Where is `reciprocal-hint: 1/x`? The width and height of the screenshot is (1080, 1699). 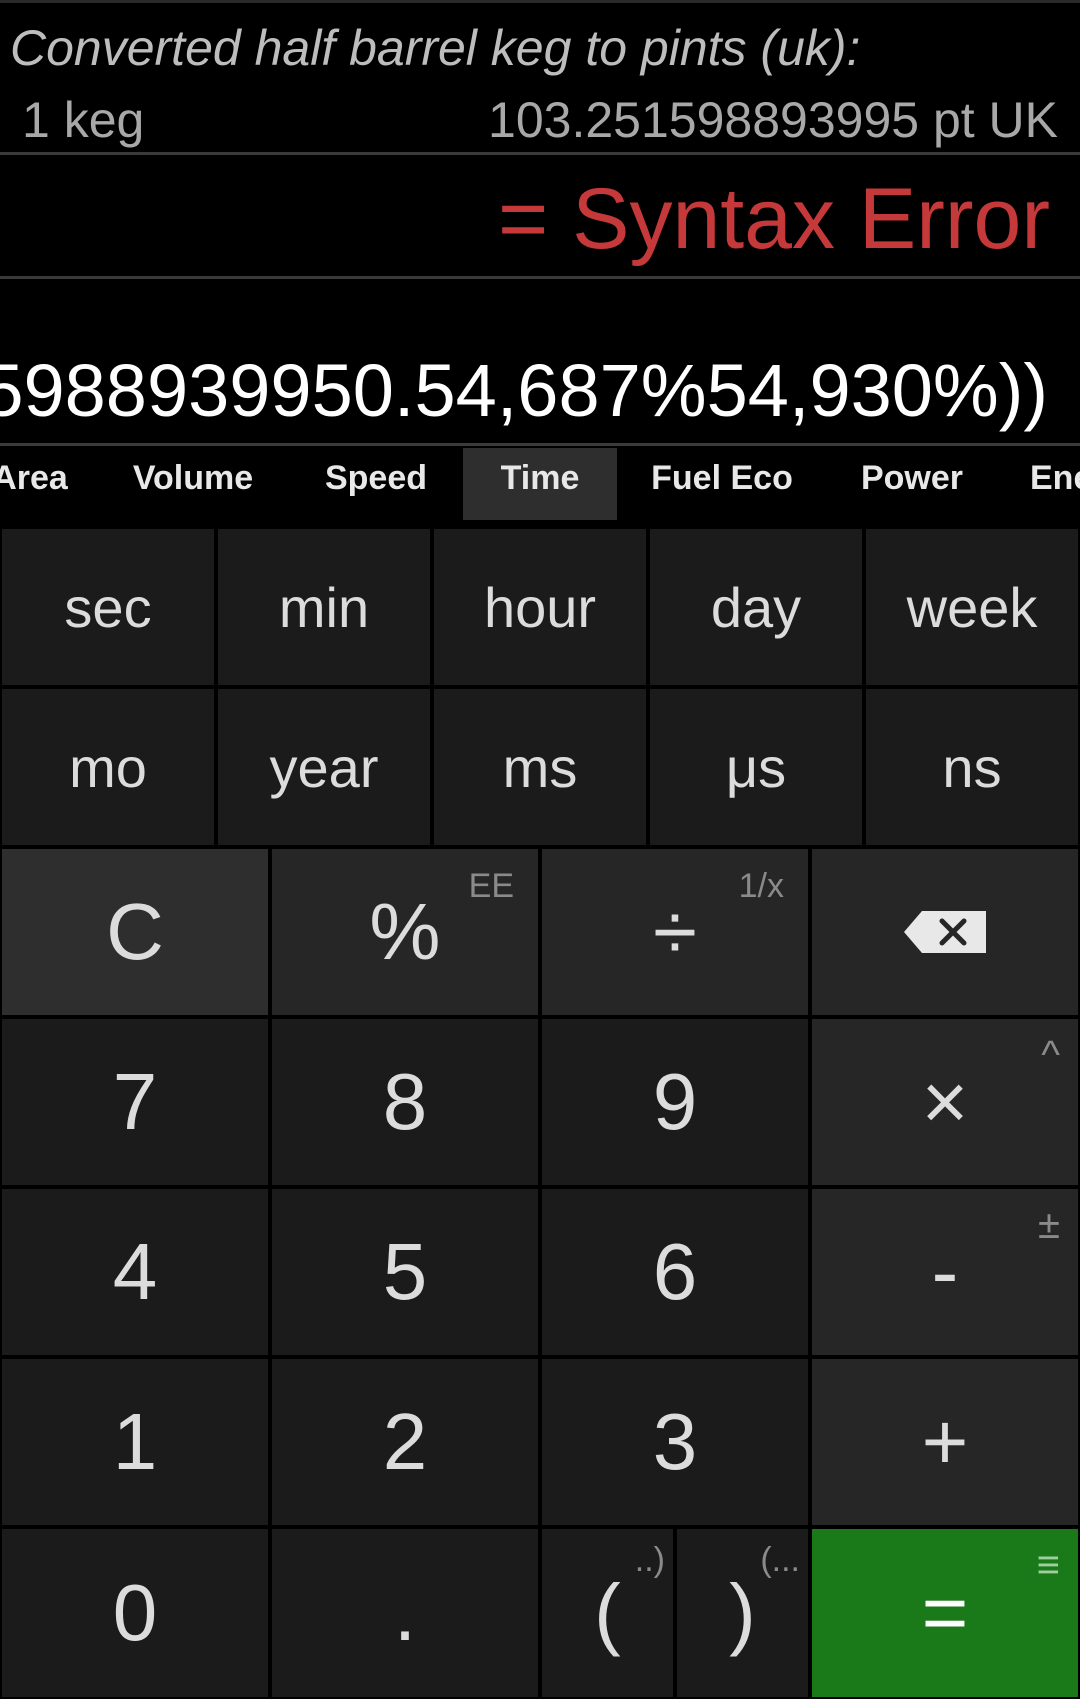
reciprocal-hint: 1/x is located at coordinates (761, 886).